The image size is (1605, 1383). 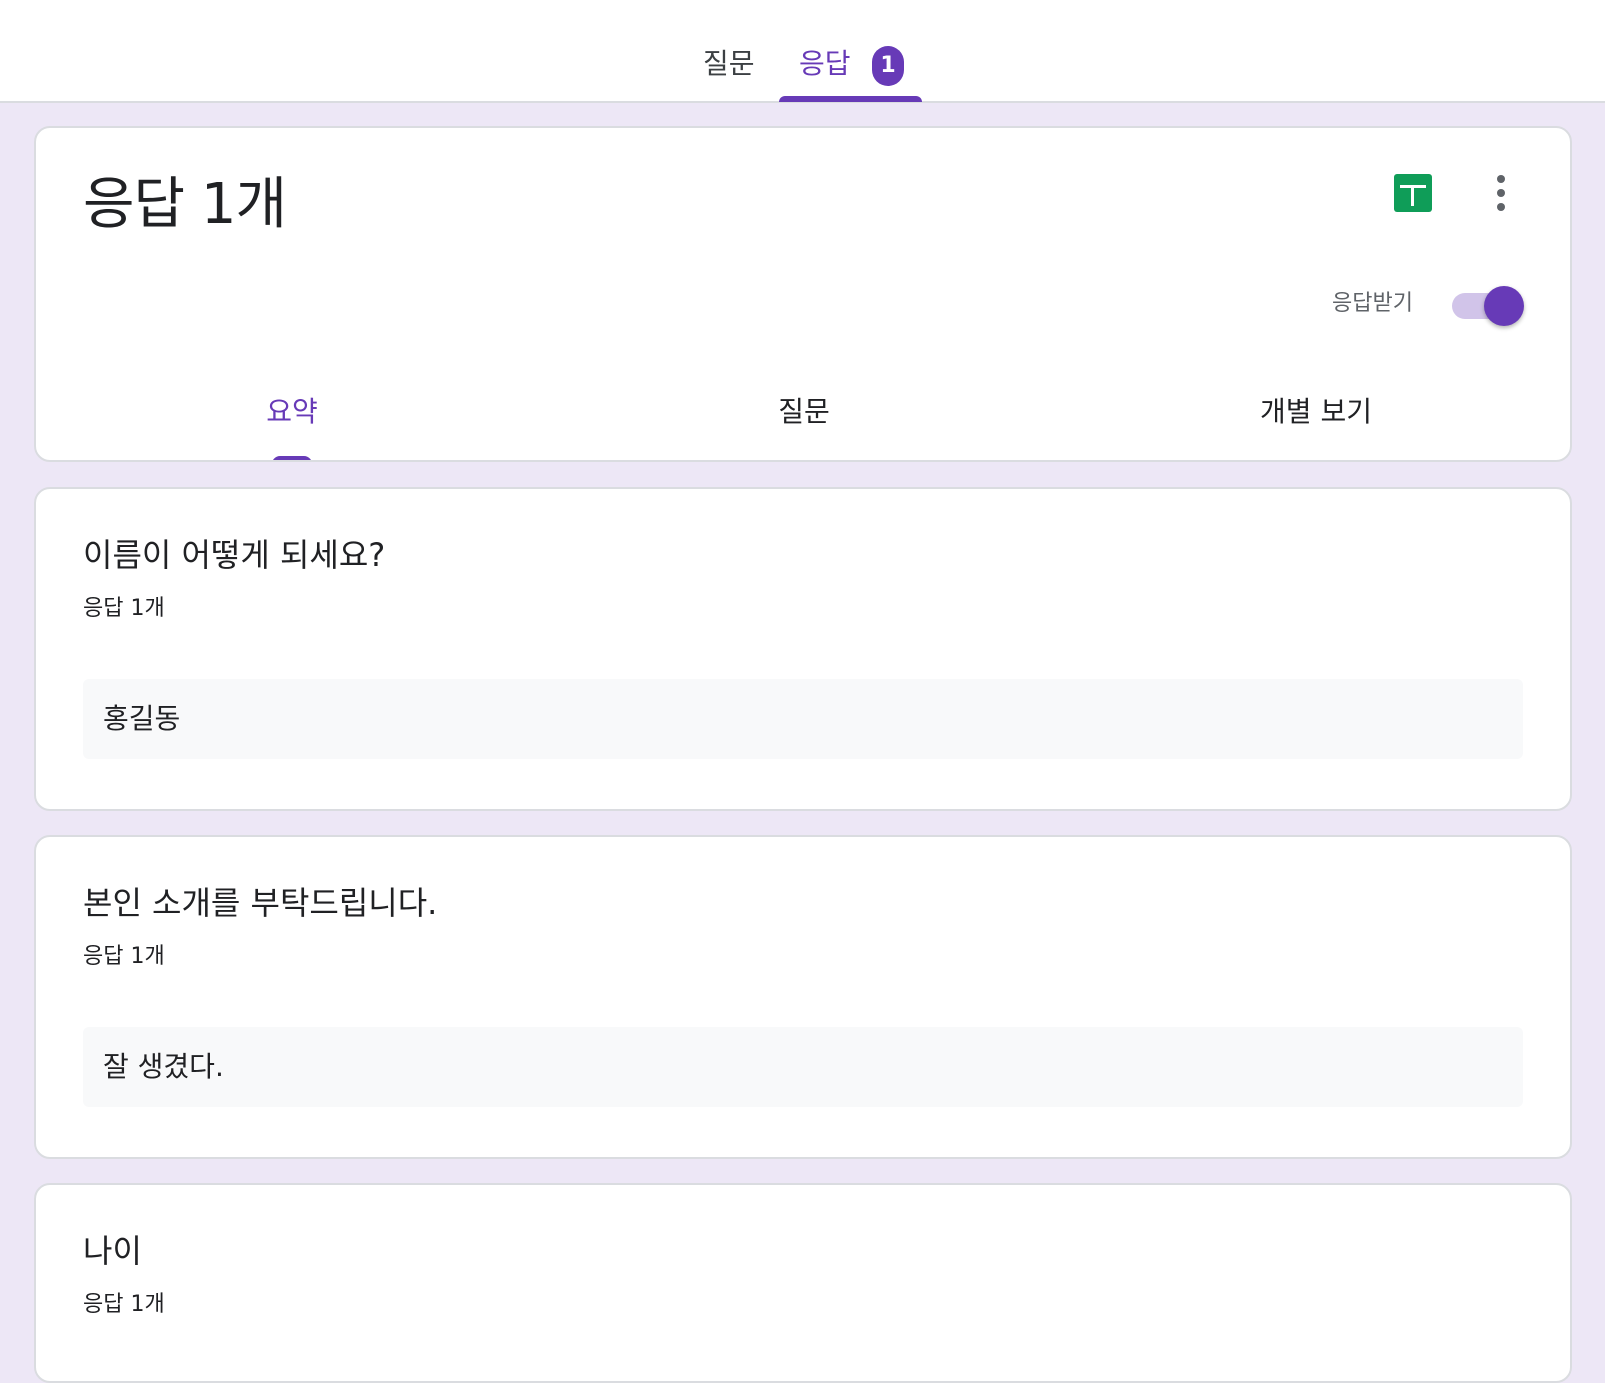 I want to click on answer-box: 홍길동, so click(x=803, y=719).